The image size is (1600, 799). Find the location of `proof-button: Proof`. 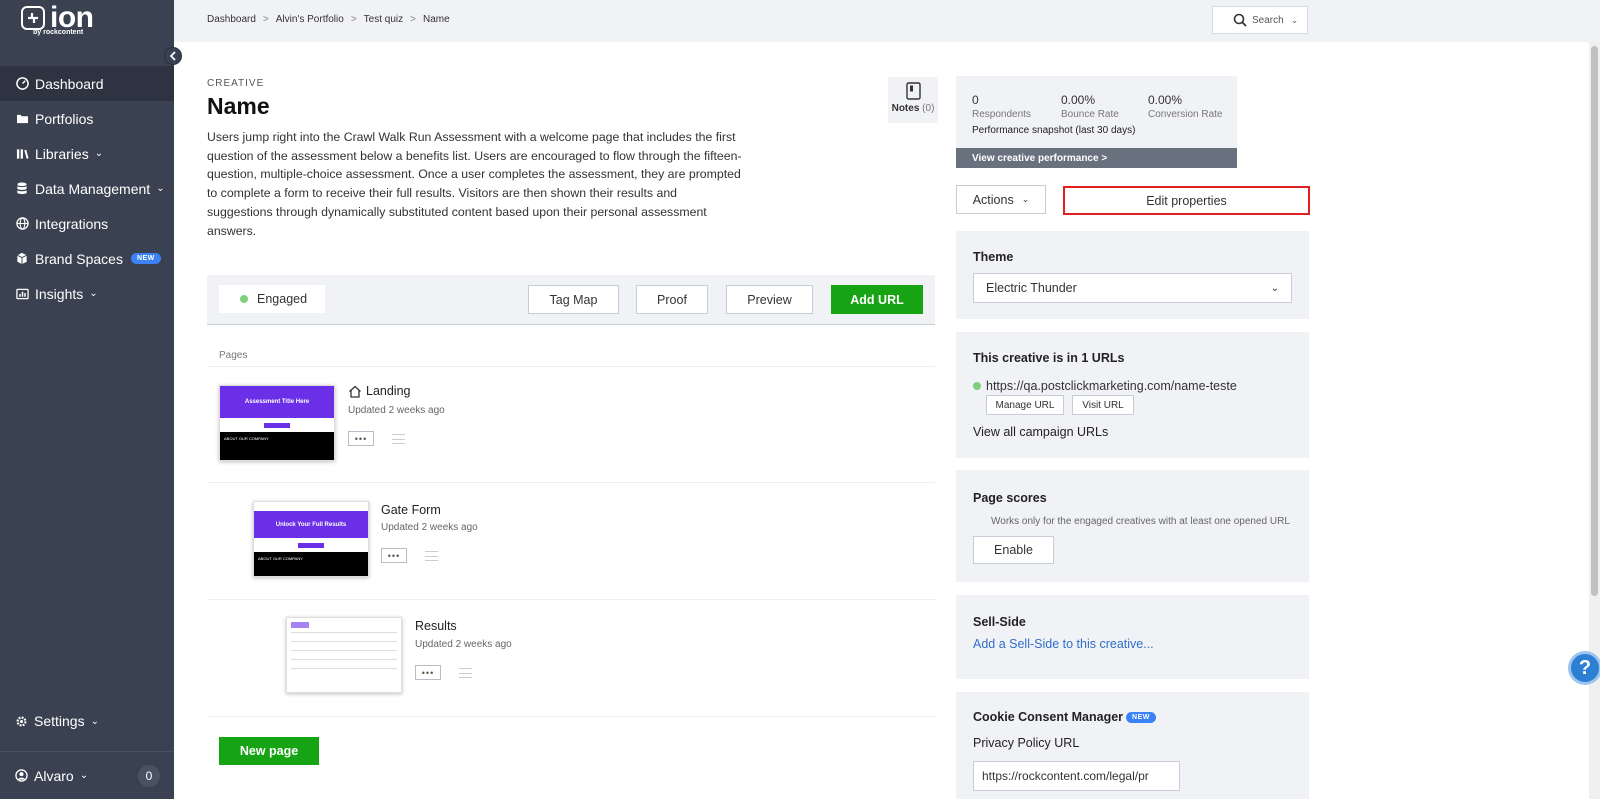

proof-button: Proof is located at coordinates (672, 299).